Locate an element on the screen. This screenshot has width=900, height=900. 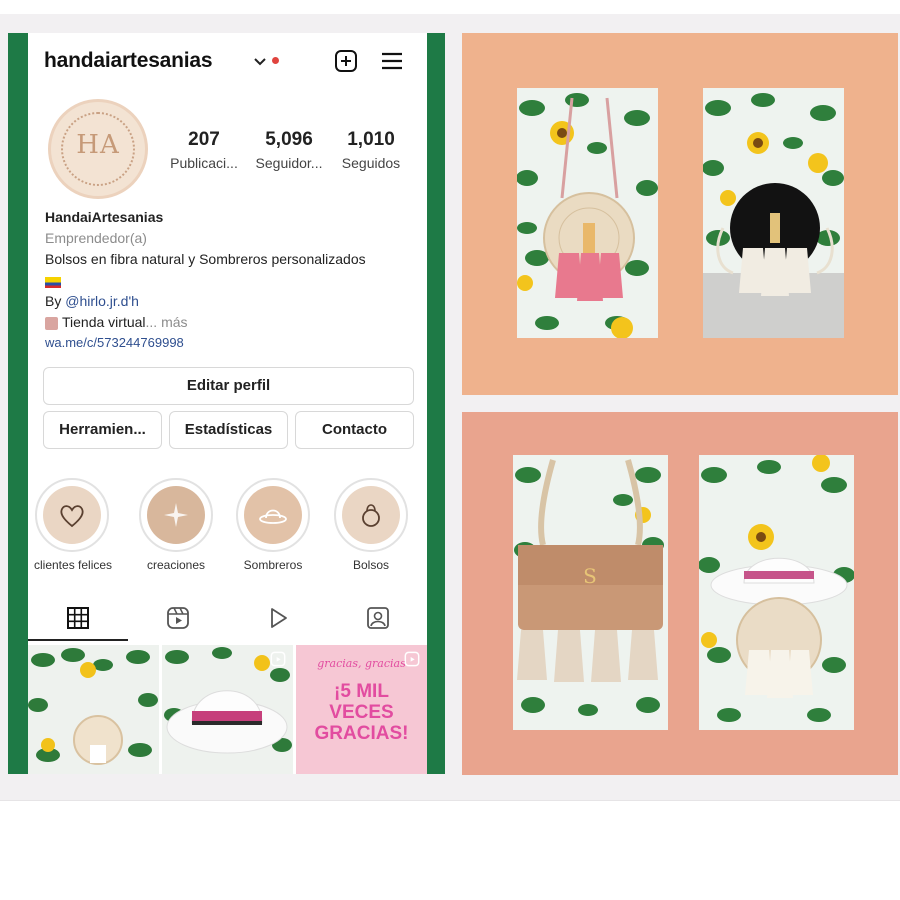
highlight-label: creaciones is located at coordinates (176, 565).